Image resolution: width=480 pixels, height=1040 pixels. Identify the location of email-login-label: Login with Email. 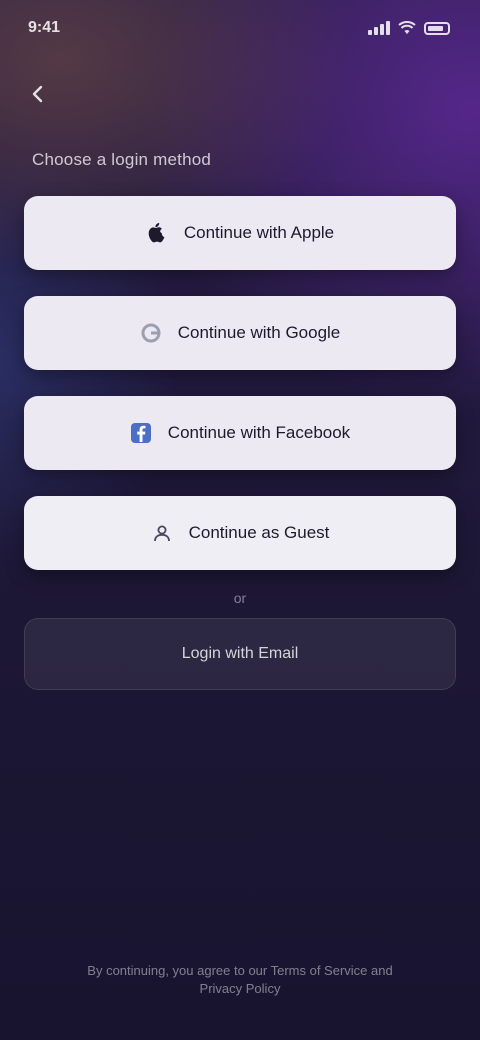
(240, 653).